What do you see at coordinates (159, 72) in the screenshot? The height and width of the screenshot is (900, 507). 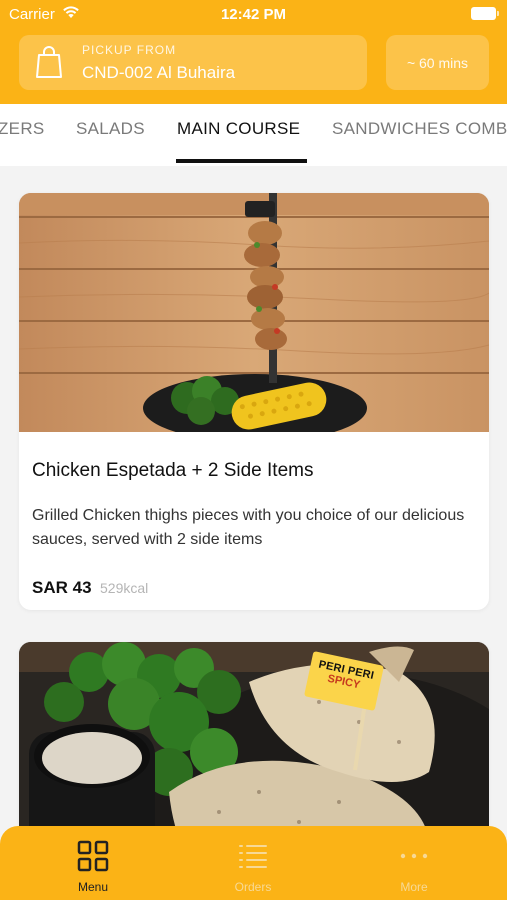 I see `pickup-location-name: CND-002 Al Buhaira` at bounding box center [159, 72].